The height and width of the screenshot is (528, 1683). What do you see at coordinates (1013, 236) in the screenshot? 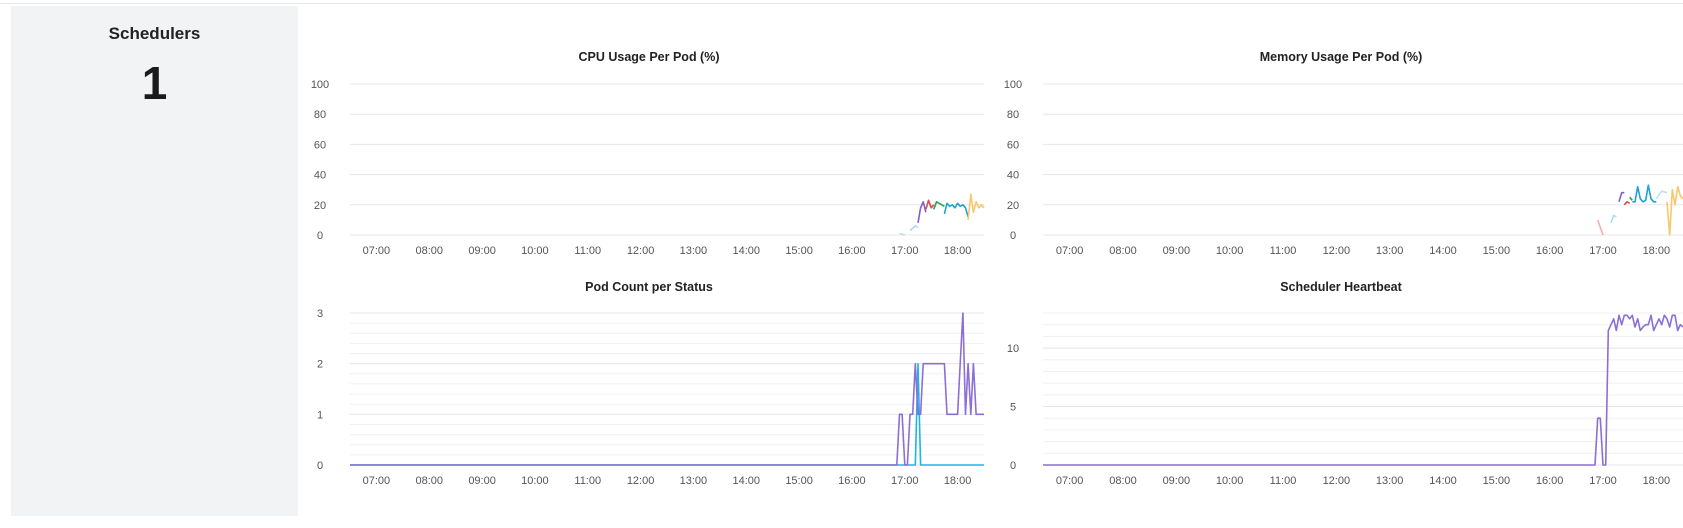
I see `memory-y-tick-label: 0` at bounding box center [1013, 236].